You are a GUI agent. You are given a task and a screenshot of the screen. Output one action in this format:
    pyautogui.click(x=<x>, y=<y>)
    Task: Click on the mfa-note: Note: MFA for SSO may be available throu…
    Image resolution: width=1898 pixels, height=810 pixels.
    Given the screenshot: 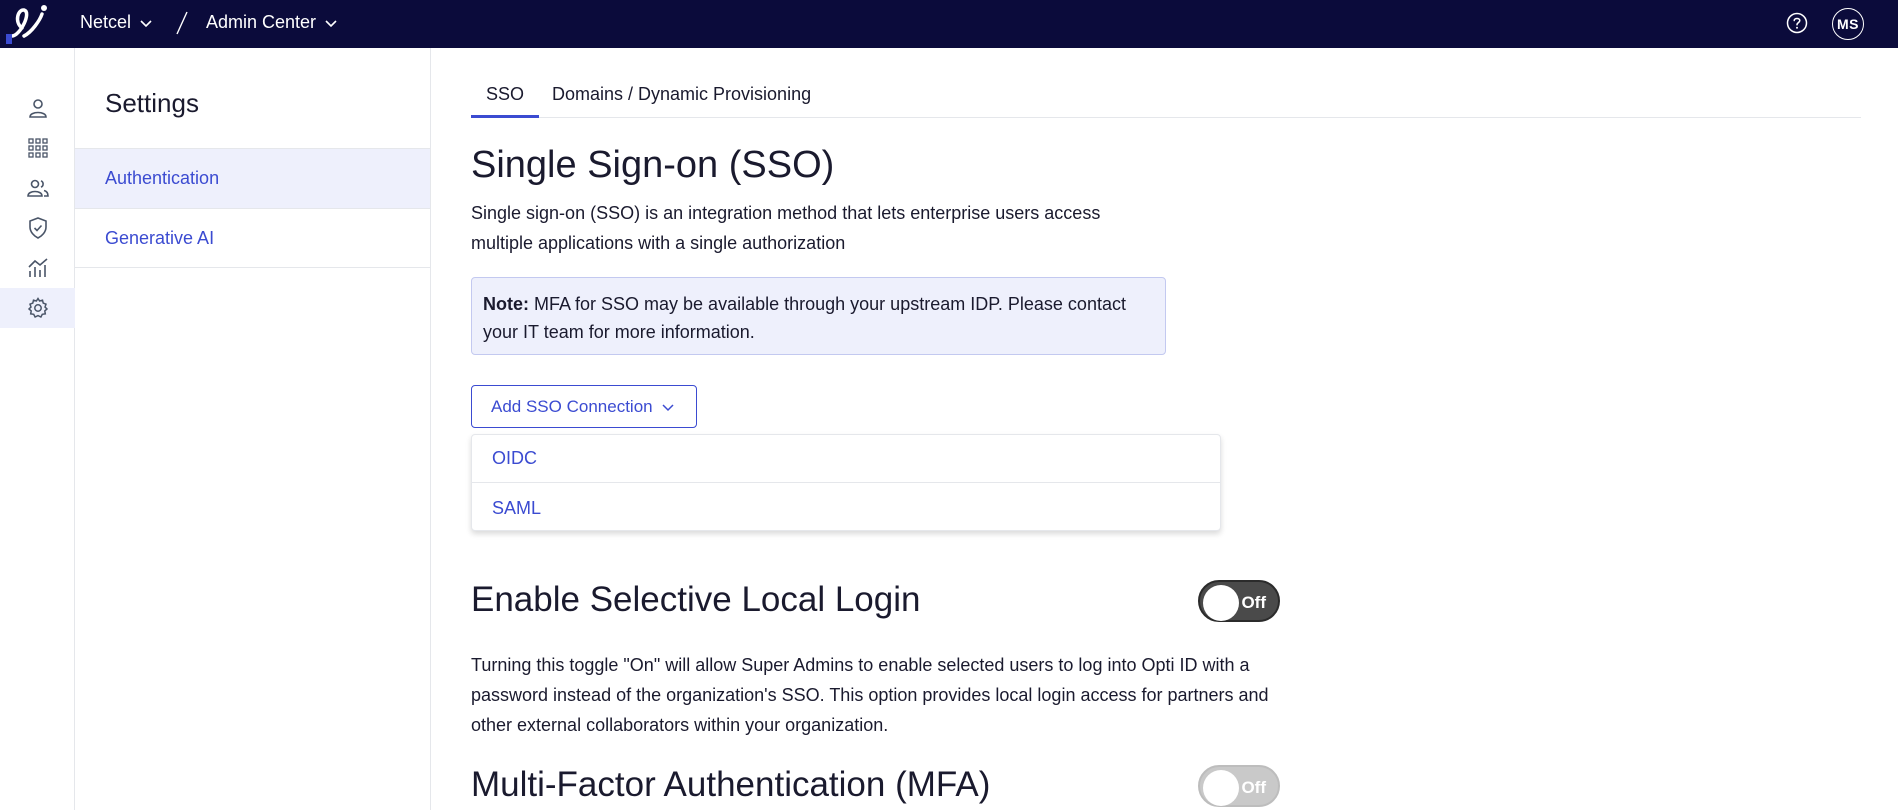 What is the action you would take?
    pyautogui.click(x=818, y=316)
    